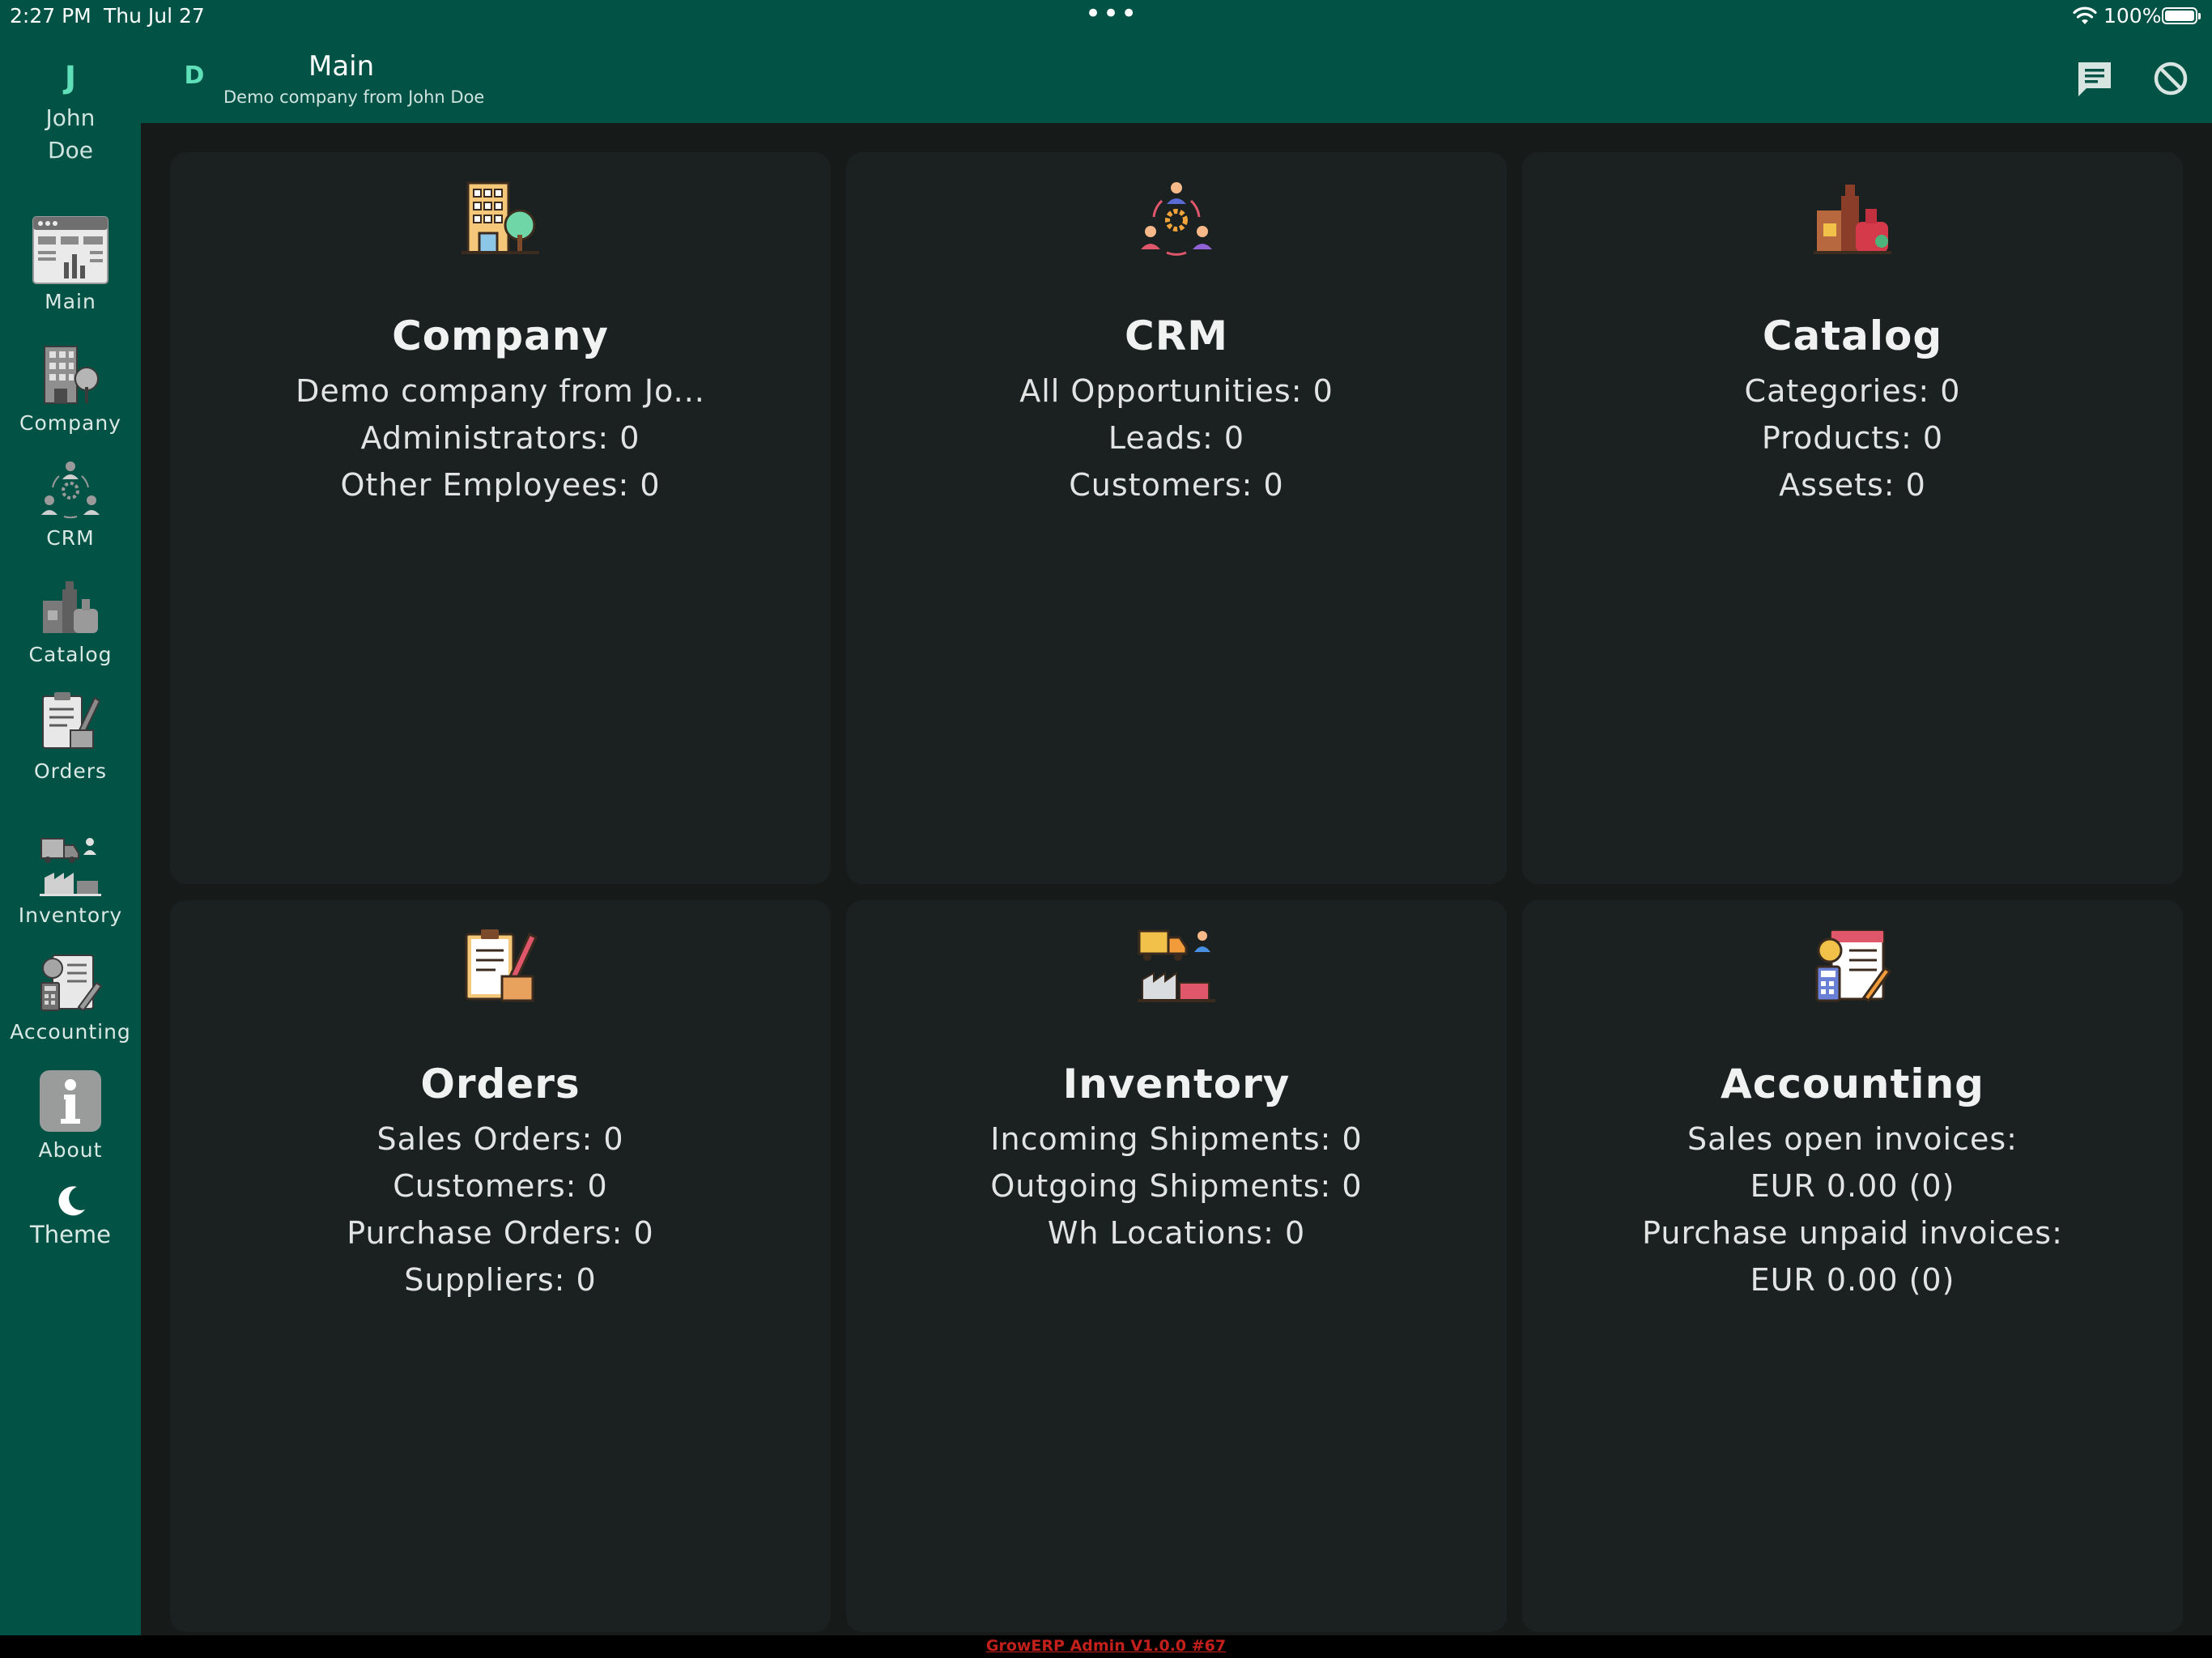  Describe the element at coordinates (1177, 1139) in the screenshot. I see `card-line: Incoming Shipments: 0` at that location.